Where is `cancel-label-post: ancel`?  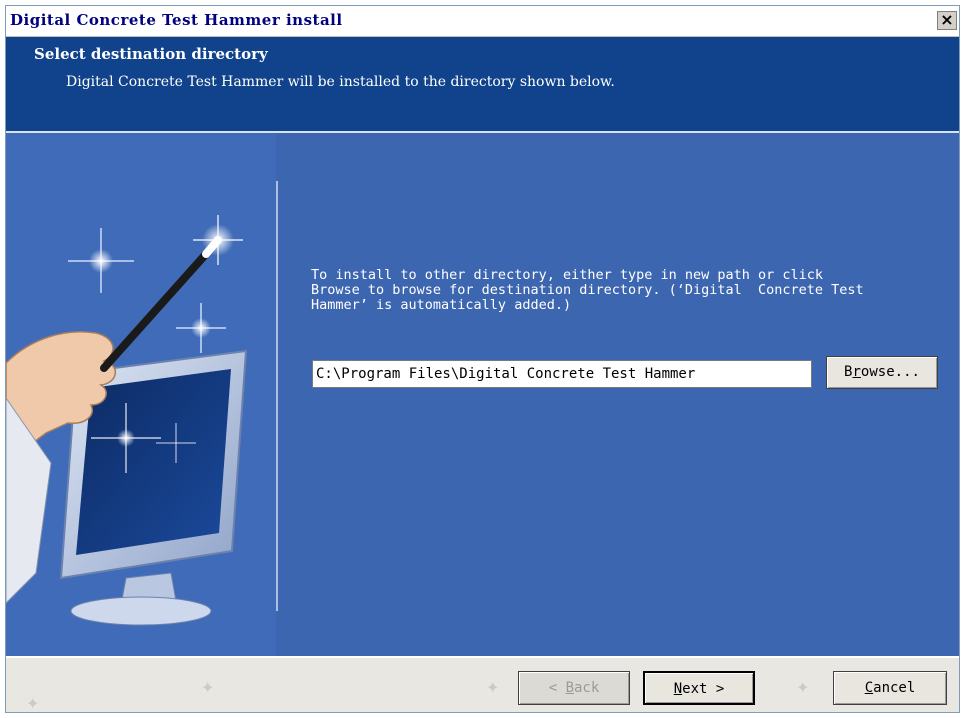 cancel-label-post: ancel is located at coordinates (894, 688).